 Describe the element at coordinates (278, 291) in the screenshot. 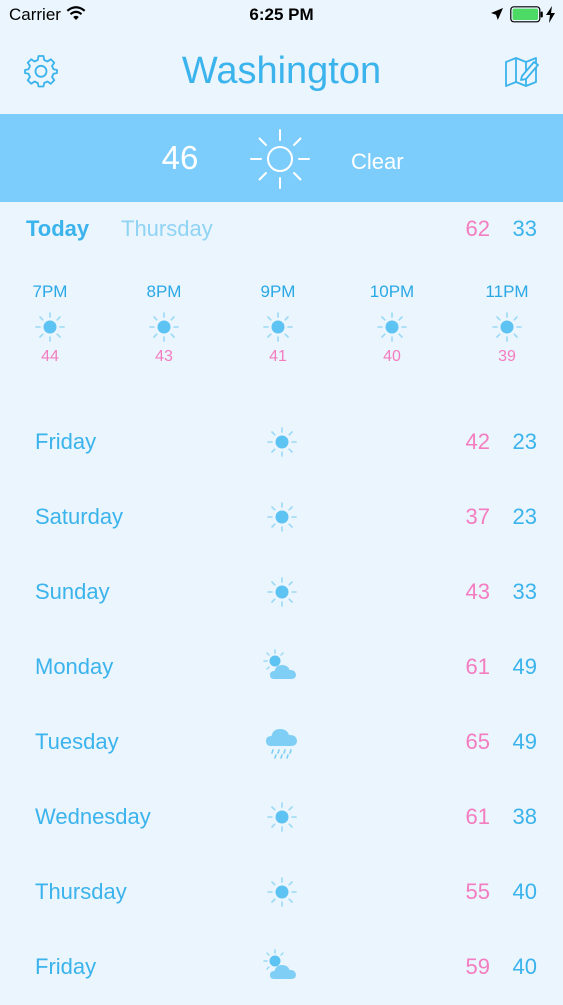

I see `hour-time: 9PM` at that location.